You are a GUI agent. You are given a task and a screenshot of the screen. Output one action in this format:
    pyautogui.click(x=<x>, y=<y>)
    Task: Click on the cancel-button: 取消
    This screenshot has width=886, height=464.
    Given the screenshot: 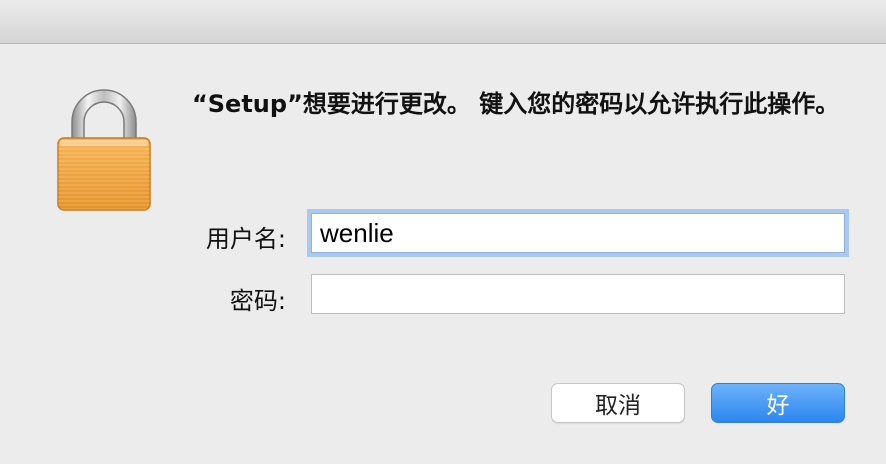 What is the action you would take?
    pyautogui.click(x=618, y=403)
    